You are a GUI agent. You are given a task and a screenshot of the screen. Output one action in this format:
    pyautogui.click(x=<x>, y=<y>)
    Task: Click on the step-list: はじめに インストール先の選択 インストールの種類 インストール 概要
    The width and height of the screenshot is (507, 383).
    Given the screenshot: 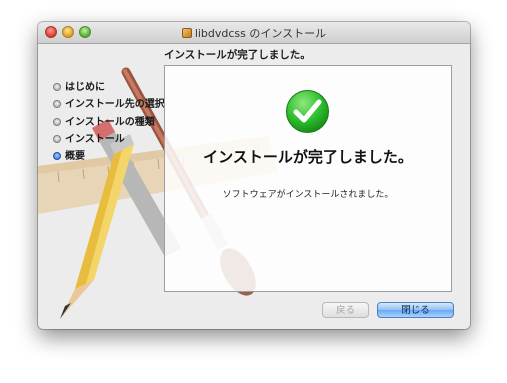 What is the action you would take?
    pyautogui.click(x=109, y=122)
    